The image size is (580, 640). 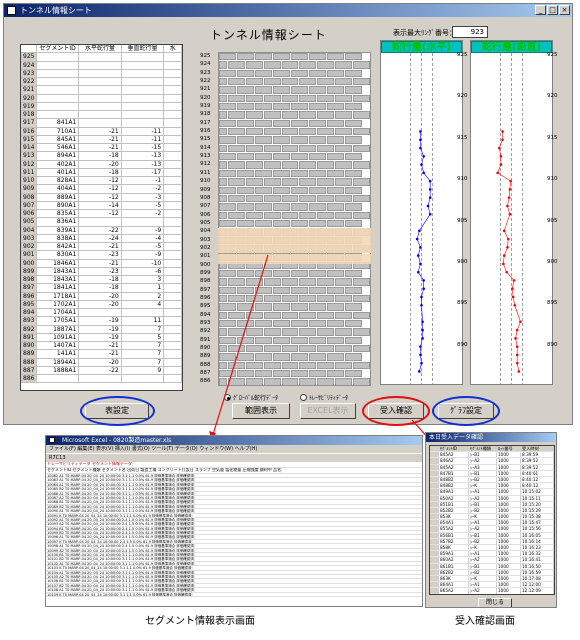 I want to click on confirm-cell: 853K, so click(x=454, y=517).